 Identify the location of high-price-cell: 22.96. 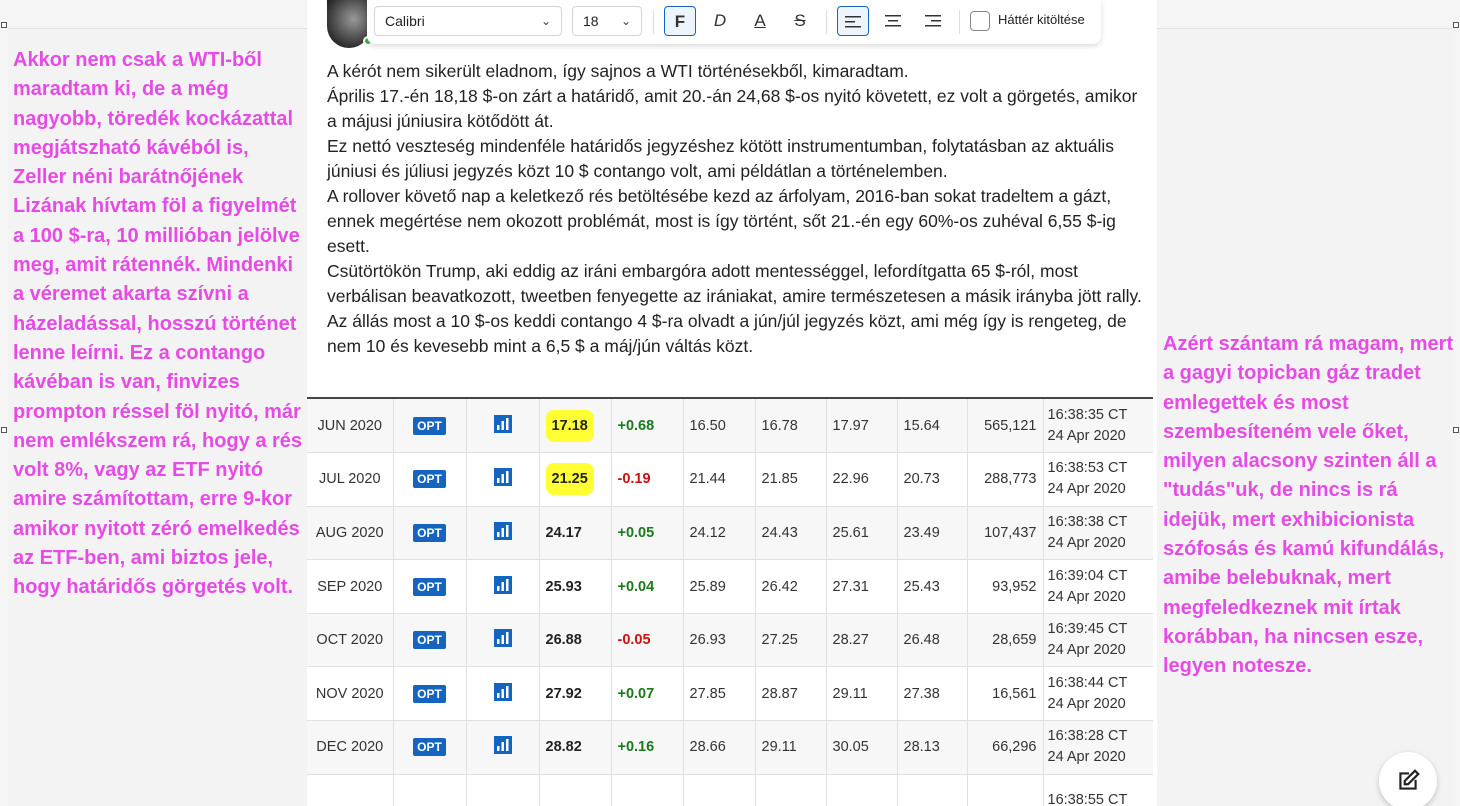
(862, 479).